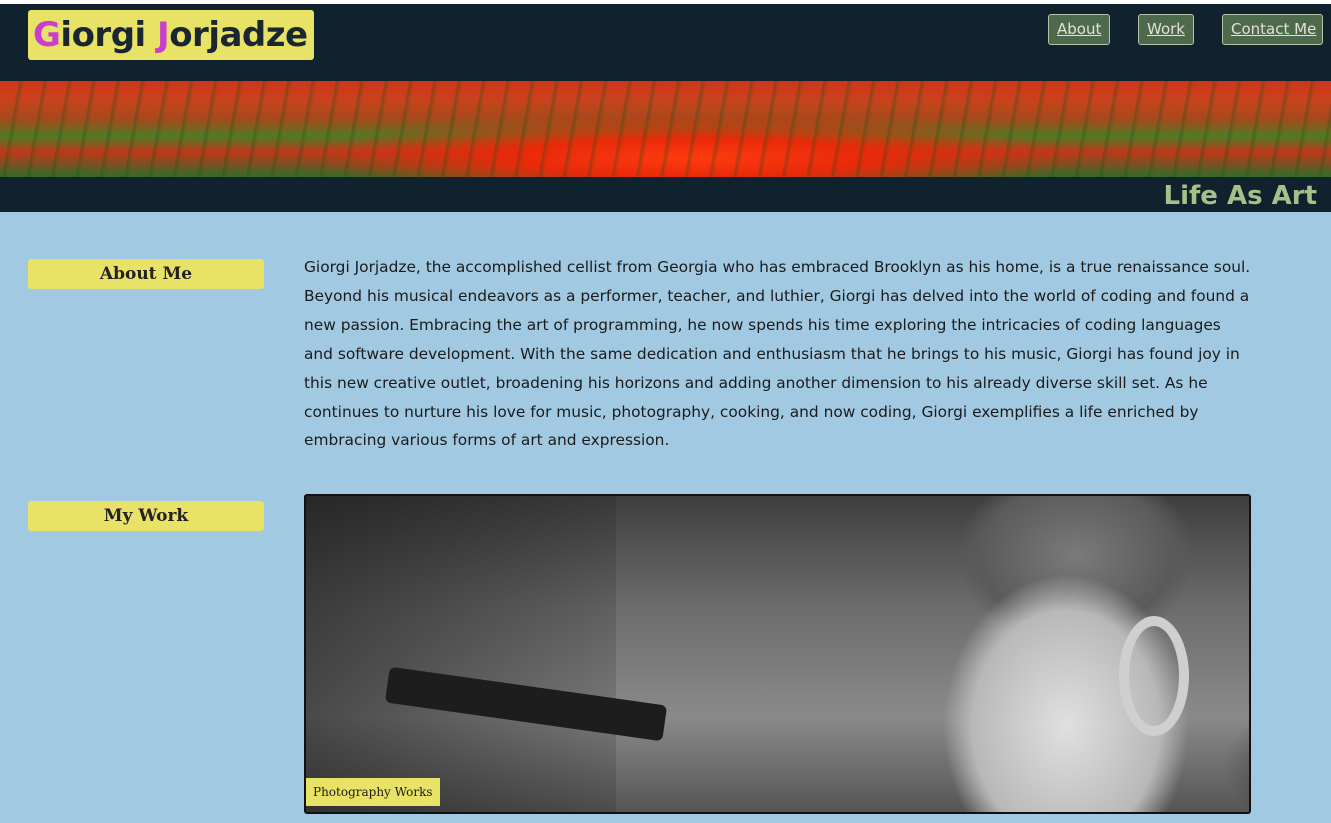 This screenshot has width=1331, height=823. Describe the element at coordinates (146, 516) in the screenshot. I see `work-heading: My Work` at that location.